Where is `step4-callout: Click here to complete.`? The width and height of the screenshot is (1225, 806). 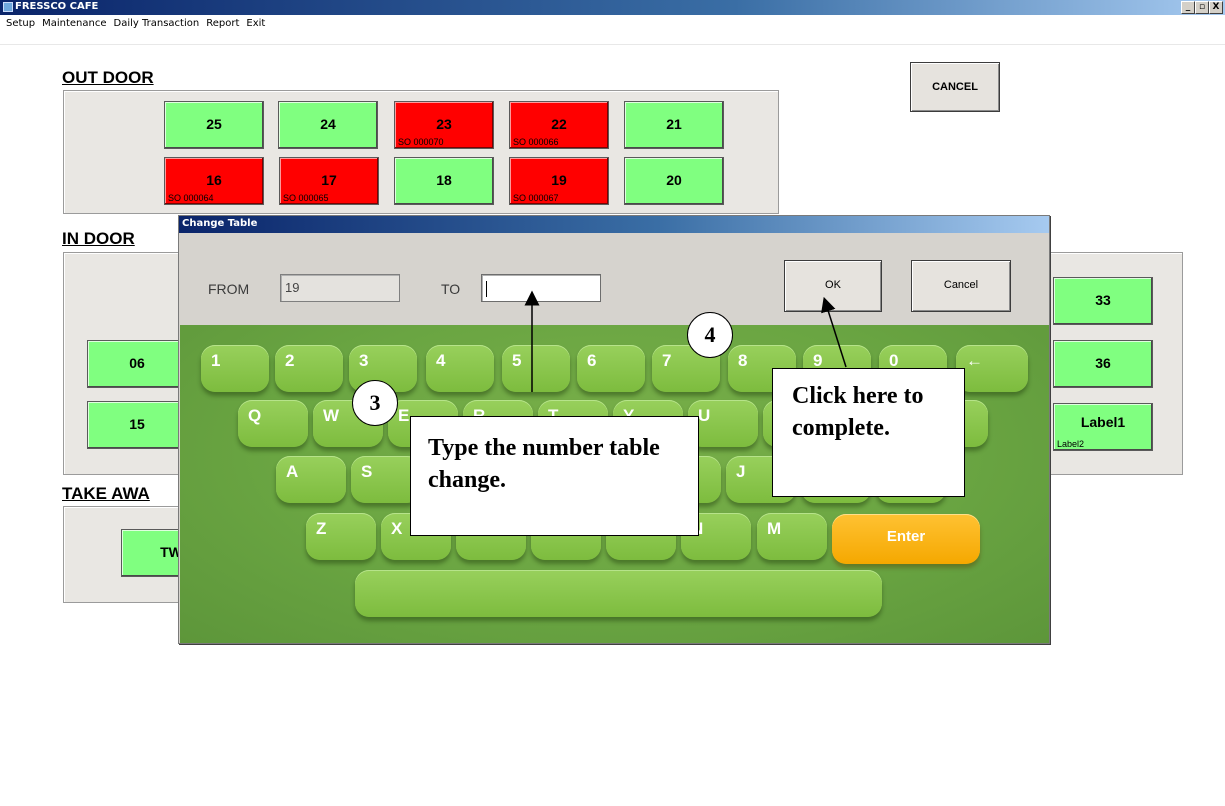 step4-callout: Click here to complete. is located at coordinates (868, 432).